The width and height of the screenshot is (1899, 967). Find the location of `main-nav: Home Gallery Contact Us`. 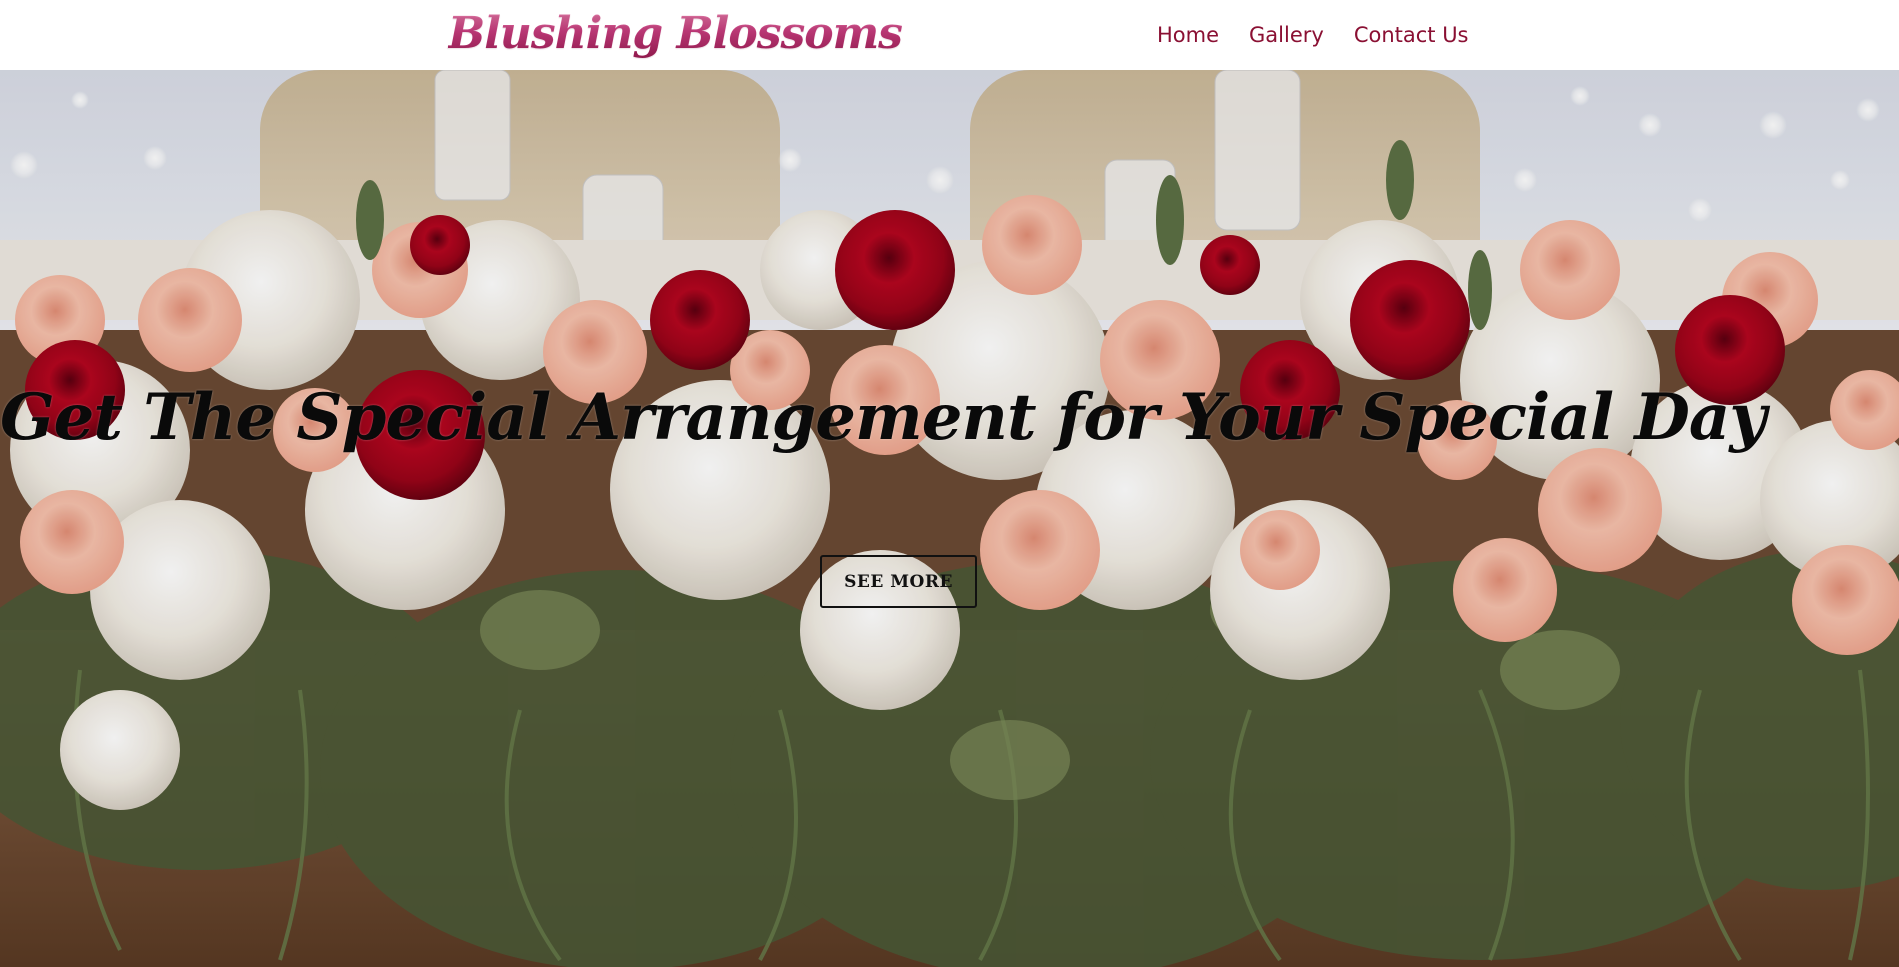

main-nav: Home Gallery Contact Us is located at coordinates (1313, 35).